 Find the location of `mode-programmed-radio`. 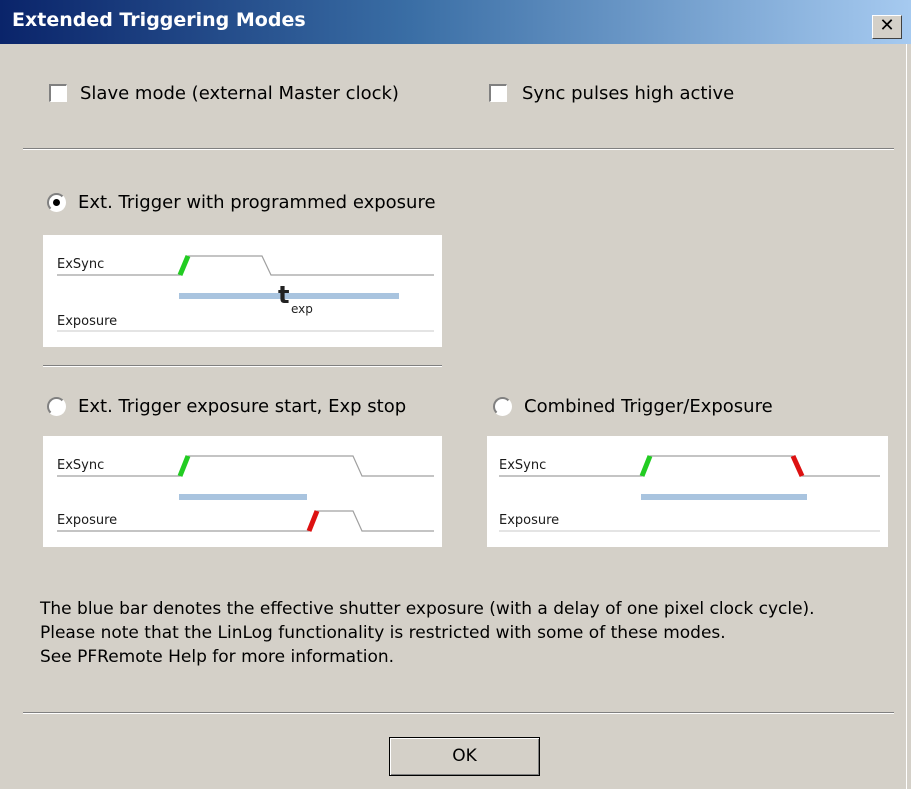

mode-programmed-radio is located at coordinates (56, 202).